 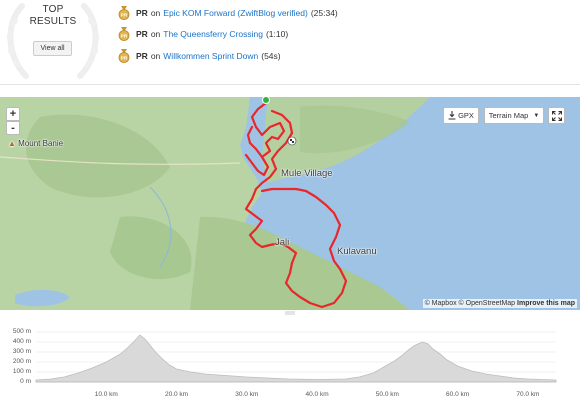 I want to click on zoom-in-button: +, so click(x=13, y=114).